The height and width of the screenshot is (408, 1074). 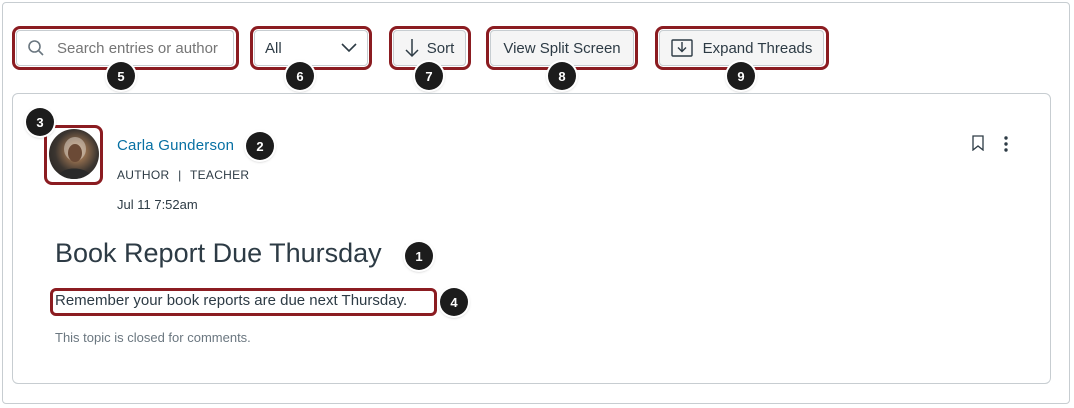 I want to click on highlight-body, so click(x=243, y=302).